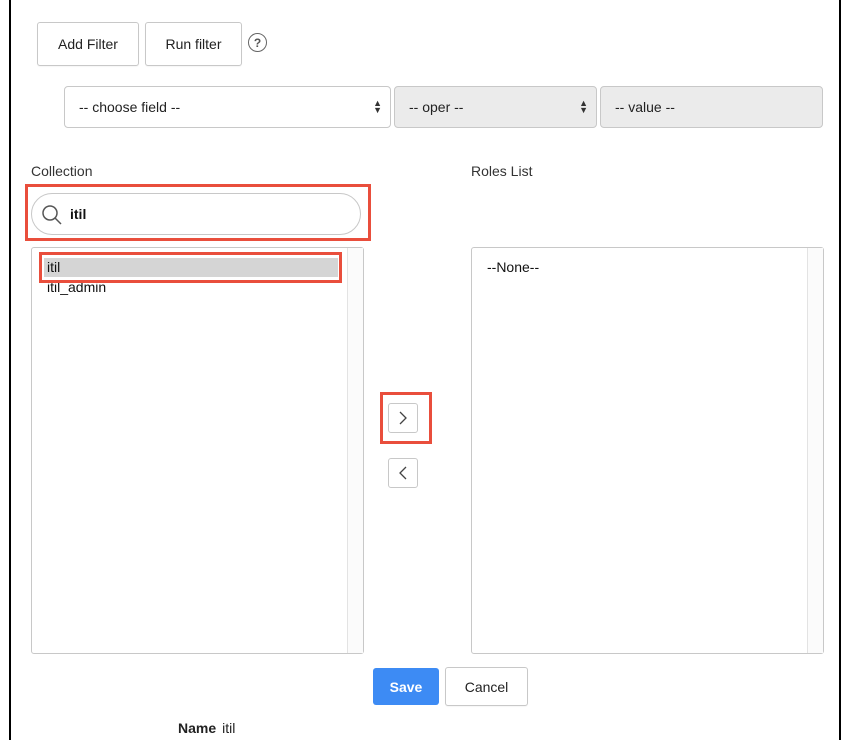  I want to click on search-icon, so click(52, 215).